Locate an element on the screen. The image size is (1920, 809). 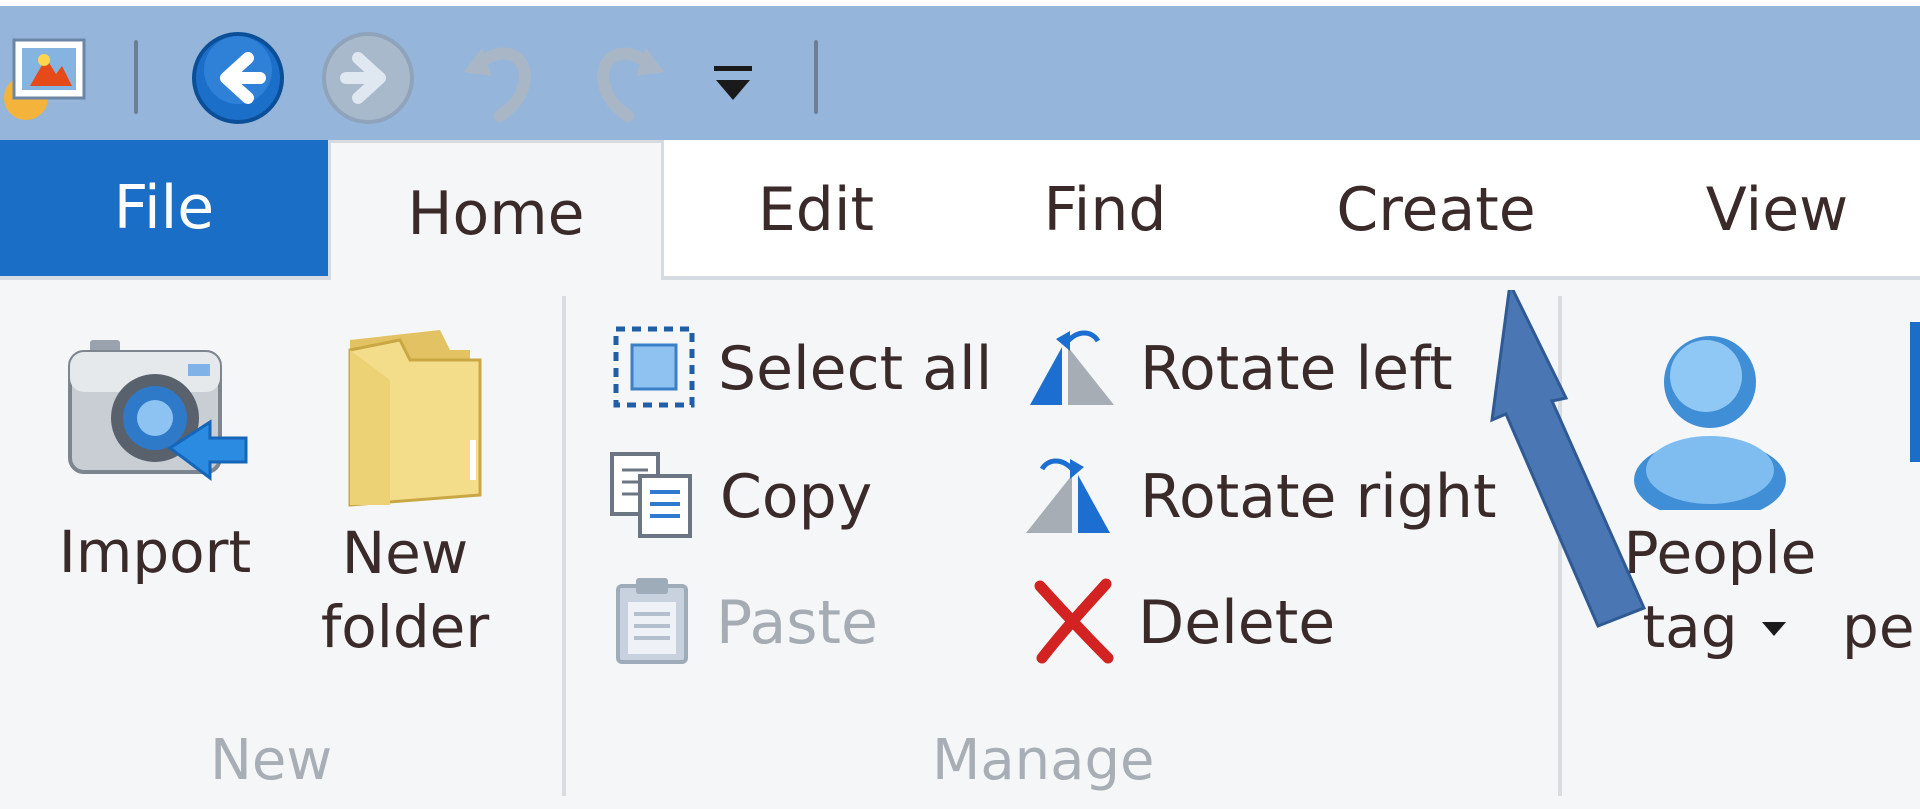
tab-find: Find is located at coordinates (1105, 210).